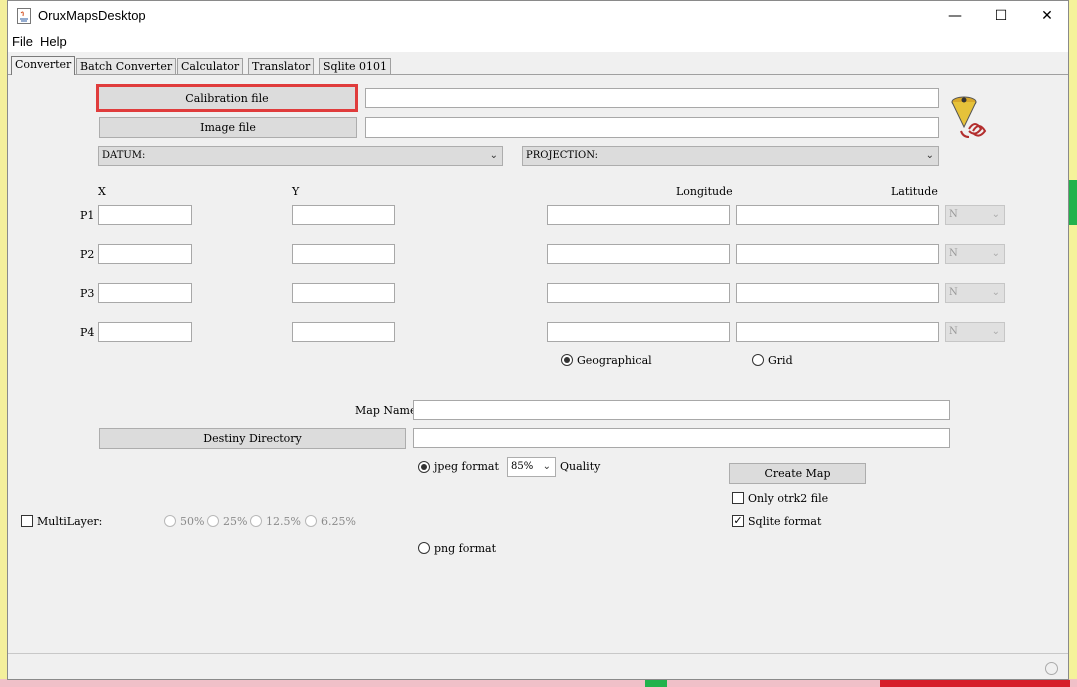  What do you see at coordinates (296, 191) in the screenshot?
I see `column-y-label: Y` at bounding box center [296, 191].